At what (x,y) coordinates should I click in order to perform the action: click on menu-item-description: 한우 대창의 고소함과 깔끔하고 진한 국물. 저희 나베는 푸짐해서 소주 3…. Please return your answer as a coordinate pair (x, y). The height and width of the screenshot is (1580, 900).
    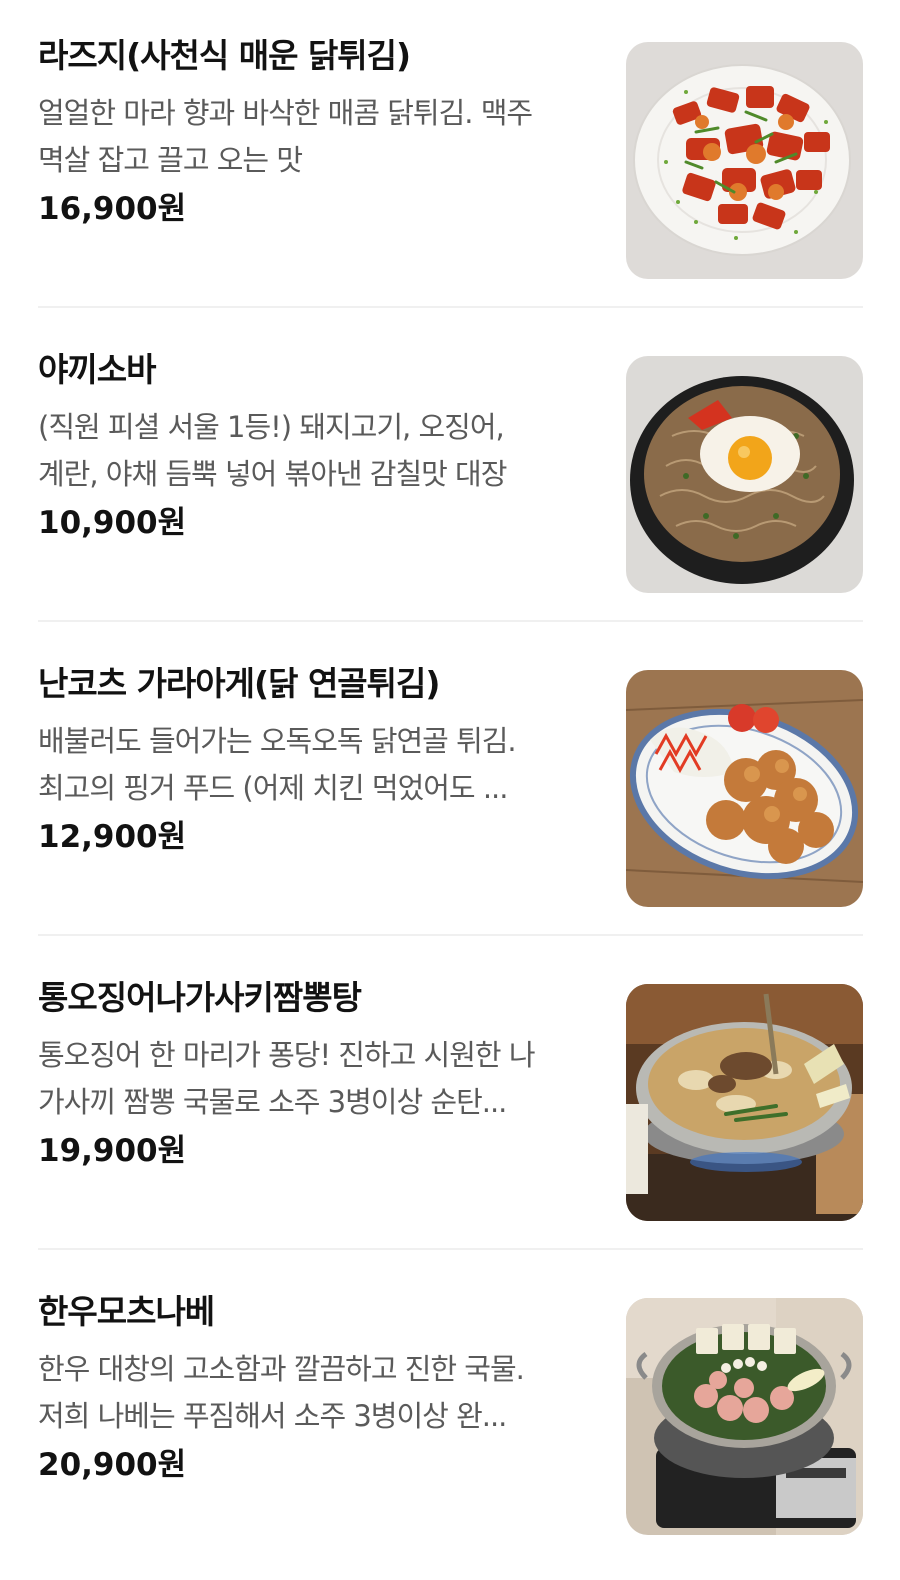
    Looking at the image, I should click on (318, 1393).